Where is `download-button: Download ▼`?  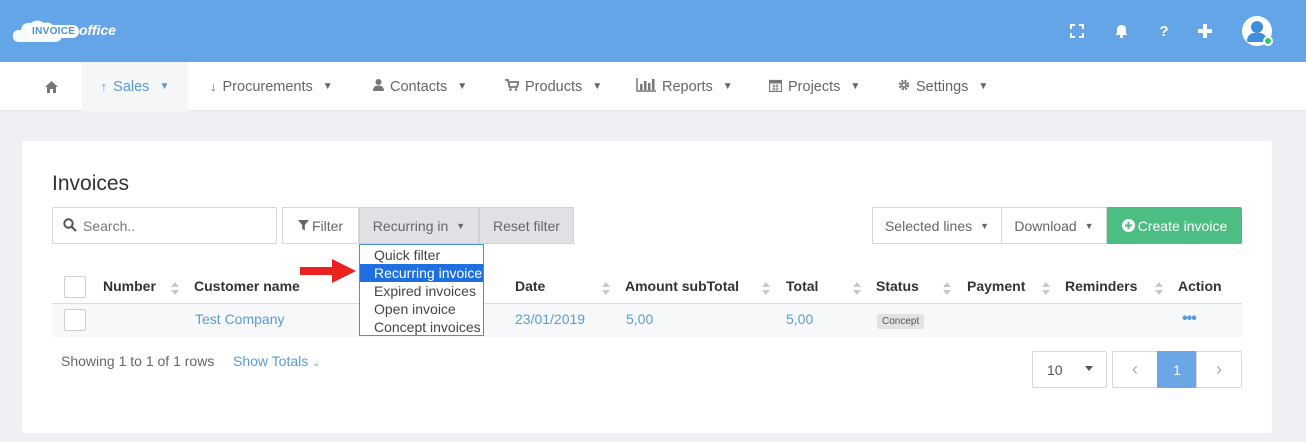
download-button: Download ▼ is located at coordinates (1054, 225).